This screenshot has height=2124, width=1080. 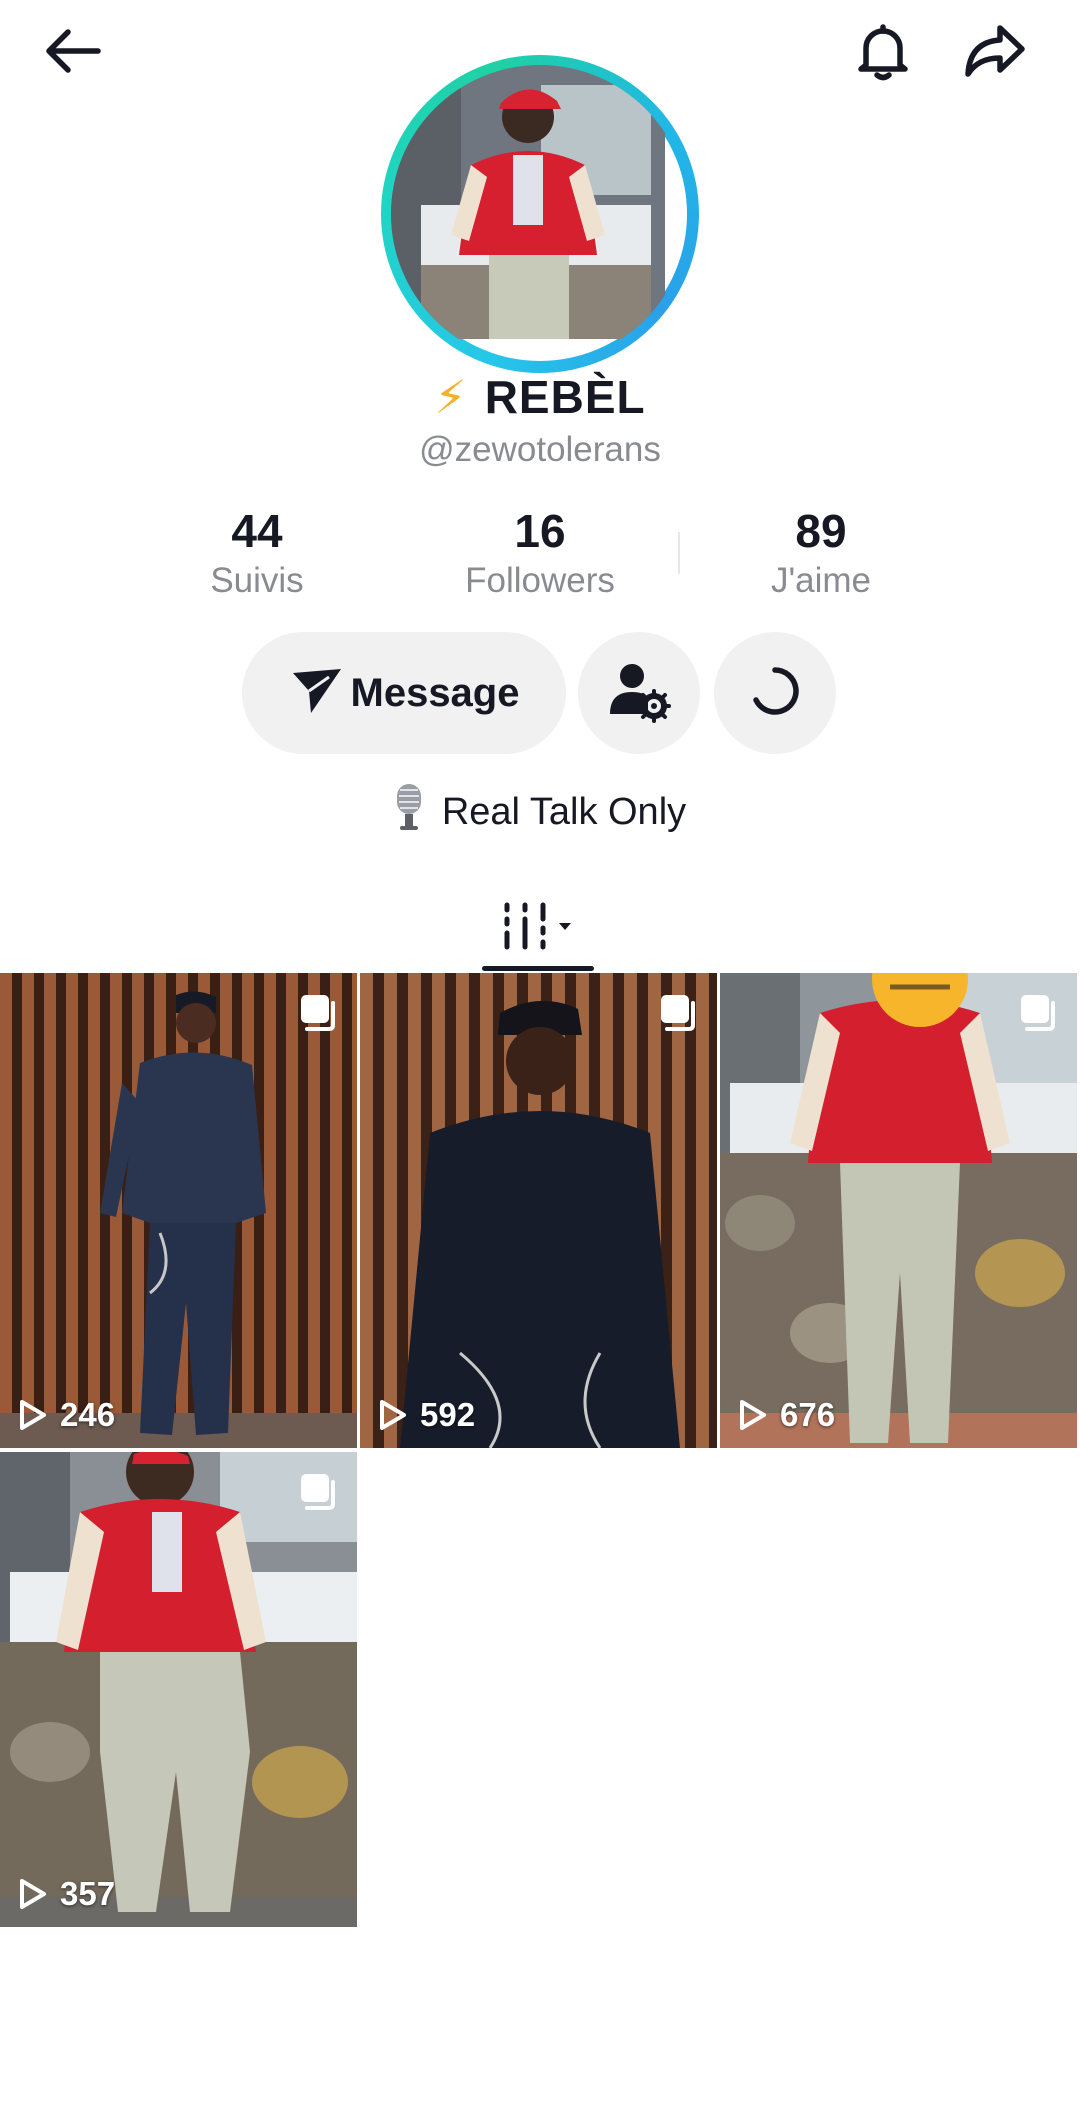 I want to click on stat-likes-label: J'aime, so click(x=821, y=580).